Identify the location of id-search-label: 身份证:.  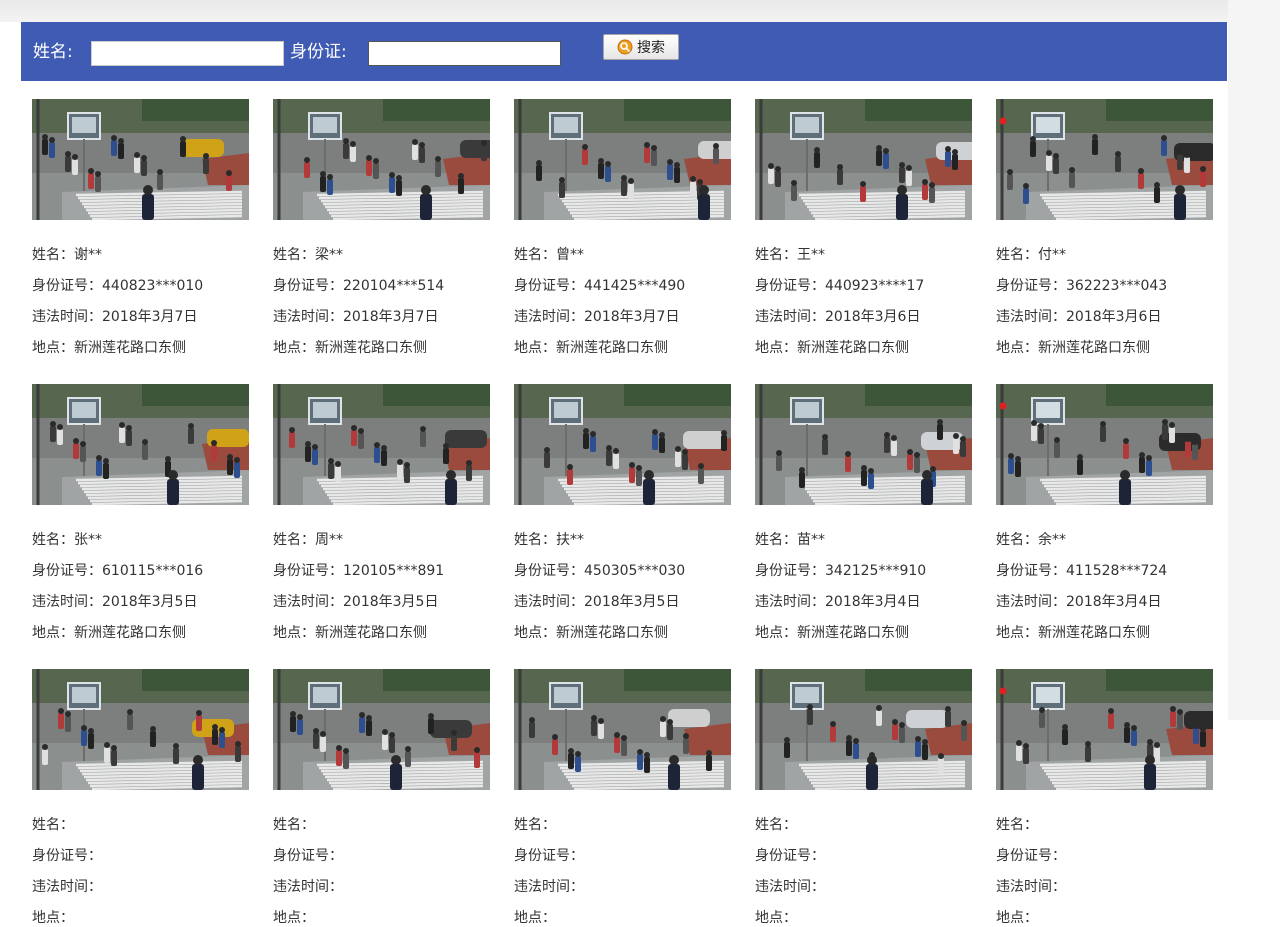
(318, 52).